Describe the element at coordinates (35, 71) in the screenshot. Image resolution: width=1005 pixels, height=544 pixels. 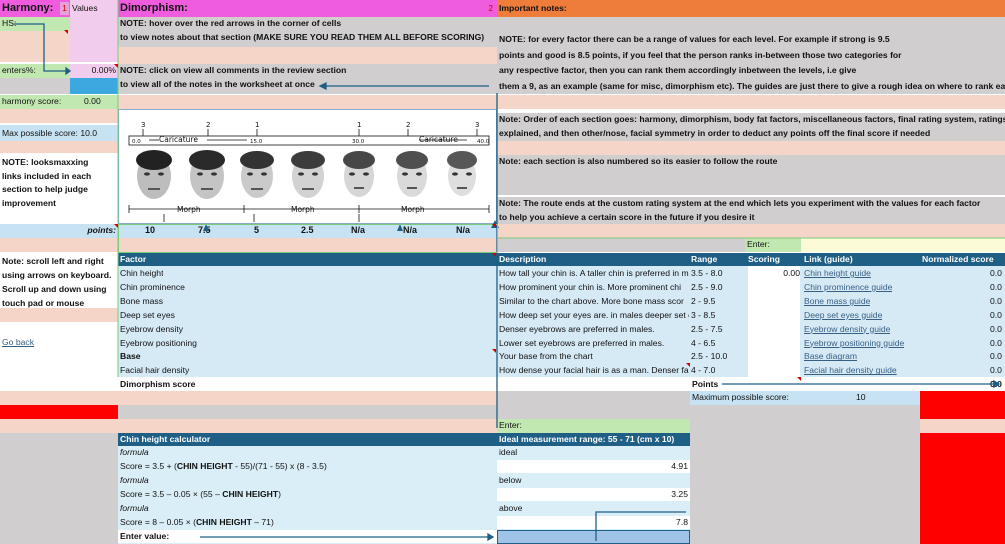
I see `enters-label: enters%:` at that location.